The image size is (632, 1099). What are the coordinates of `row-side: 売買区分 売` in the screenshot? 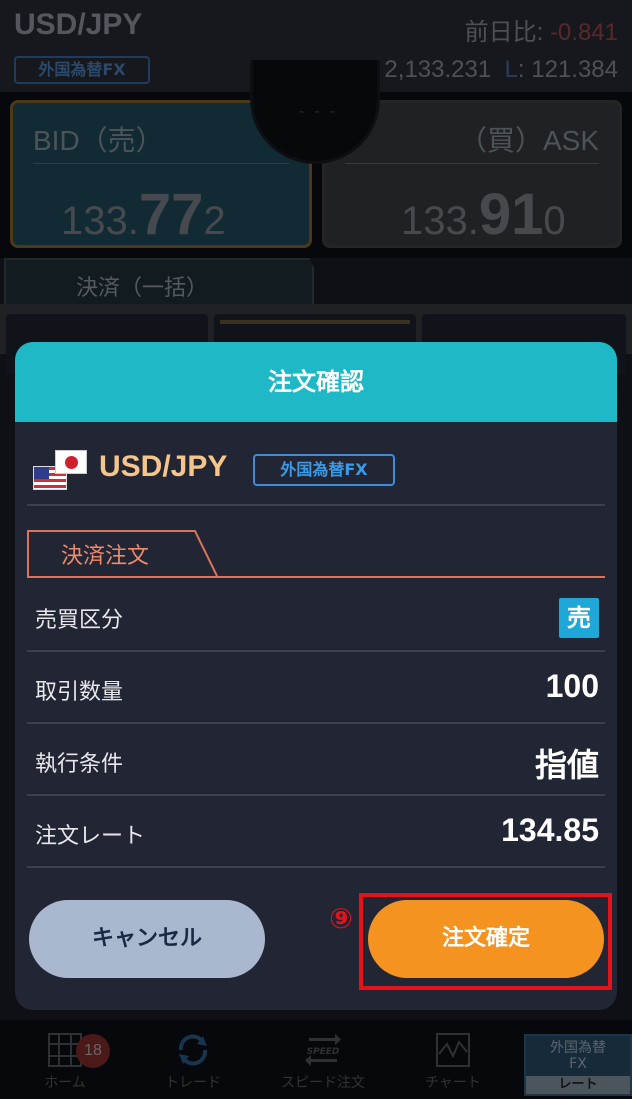 It's located at (316, 616).